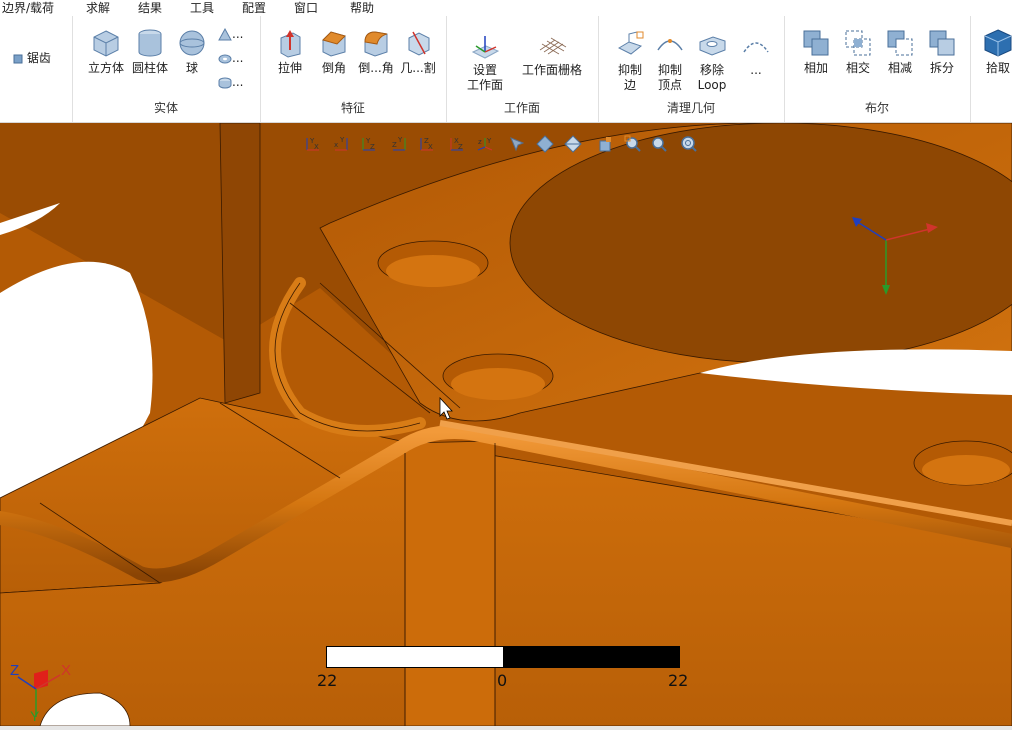 This screenshot has width=1012, height=730. What do you see at coordinates (551, 70) in the screenshot?
I see `workplane-grid-label: 工作面栅格` at bounding box center [551, 70].